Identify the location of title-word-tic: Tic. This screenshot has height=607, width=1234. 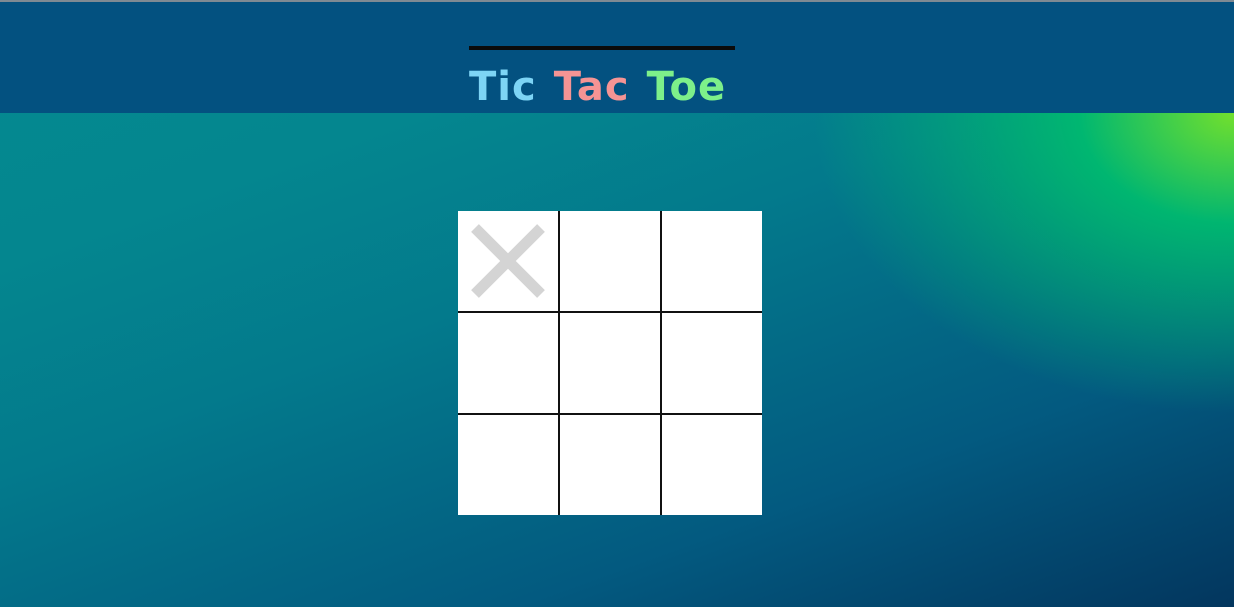
(503, 87).